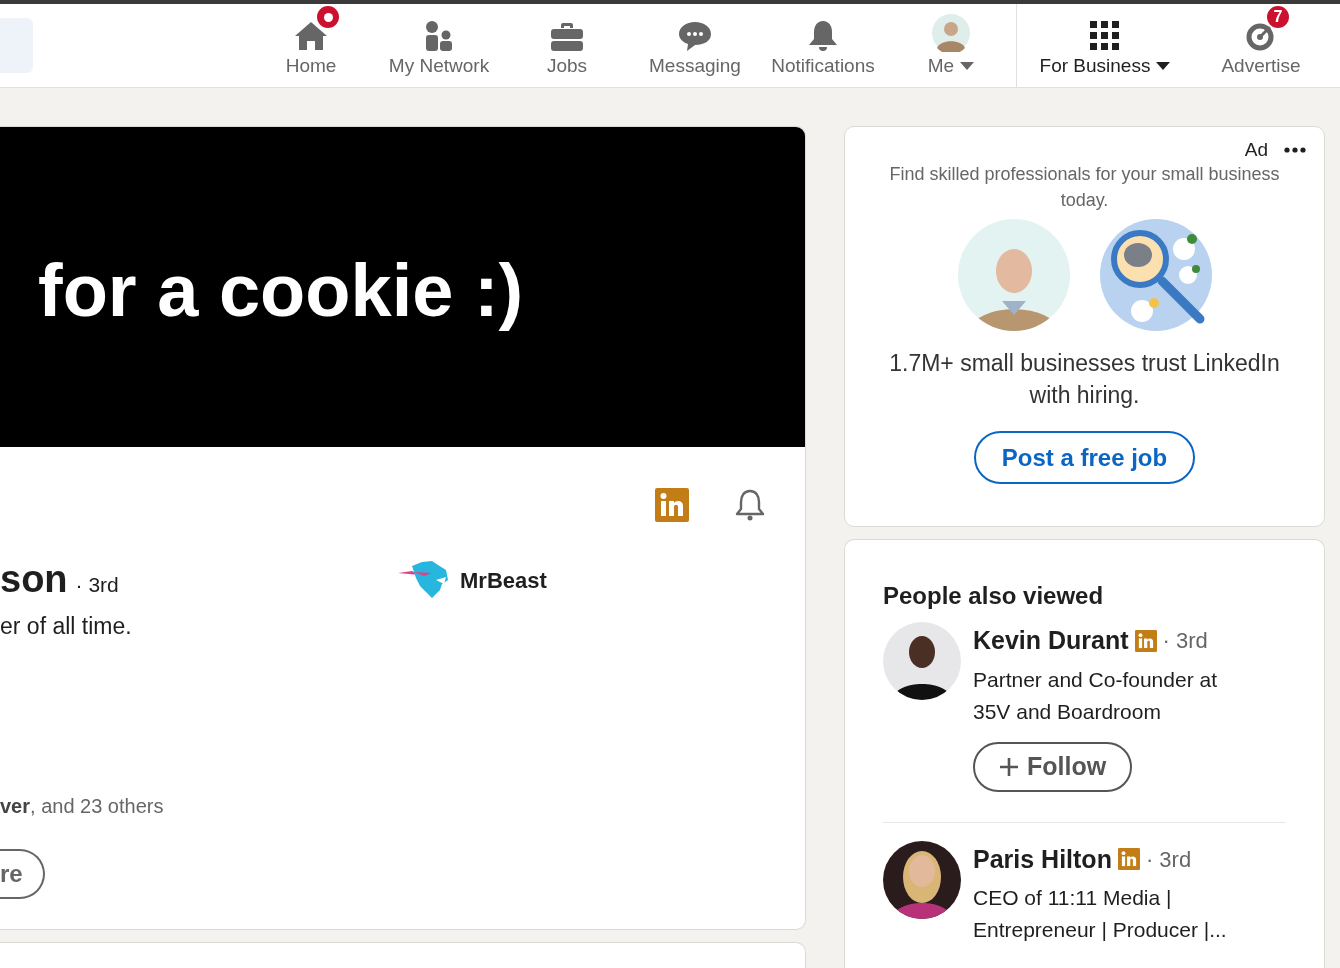 This screenshot has width=1340, height=968. Describe the element at coordinates (1084, 379) in the screenshot. I see `ad-tagline: 1.7M+ small businesses trust LinkedIn with hiring.` at that location.